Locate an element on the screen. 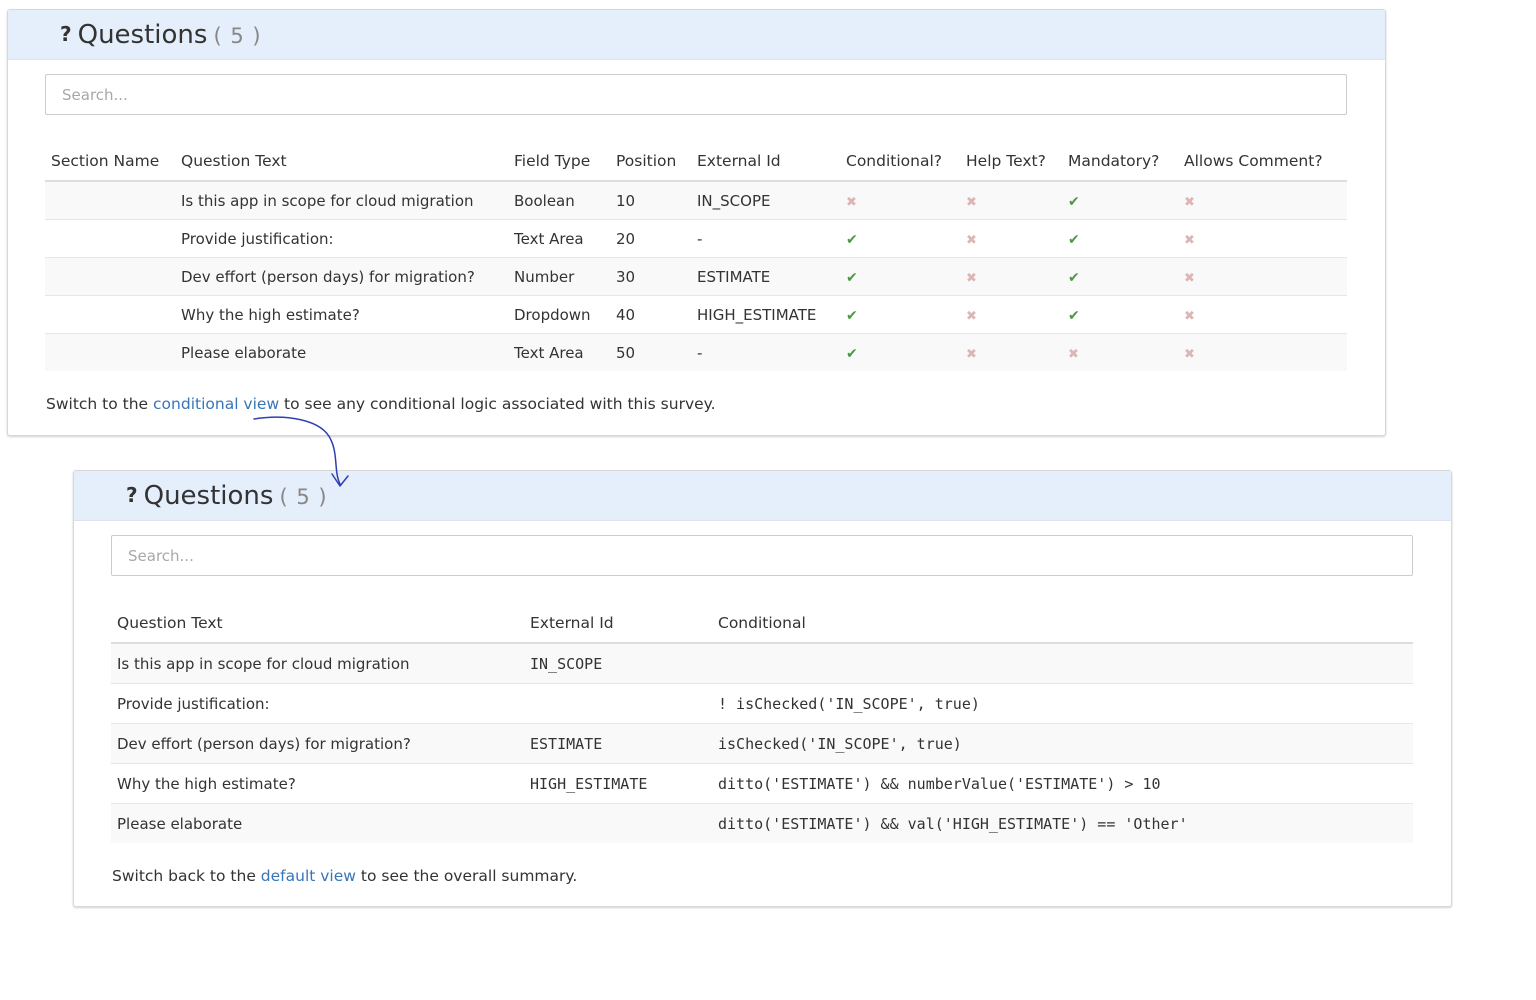 The image size is (1536, 1000). cell-external-id is located at coordinates (618, 823).